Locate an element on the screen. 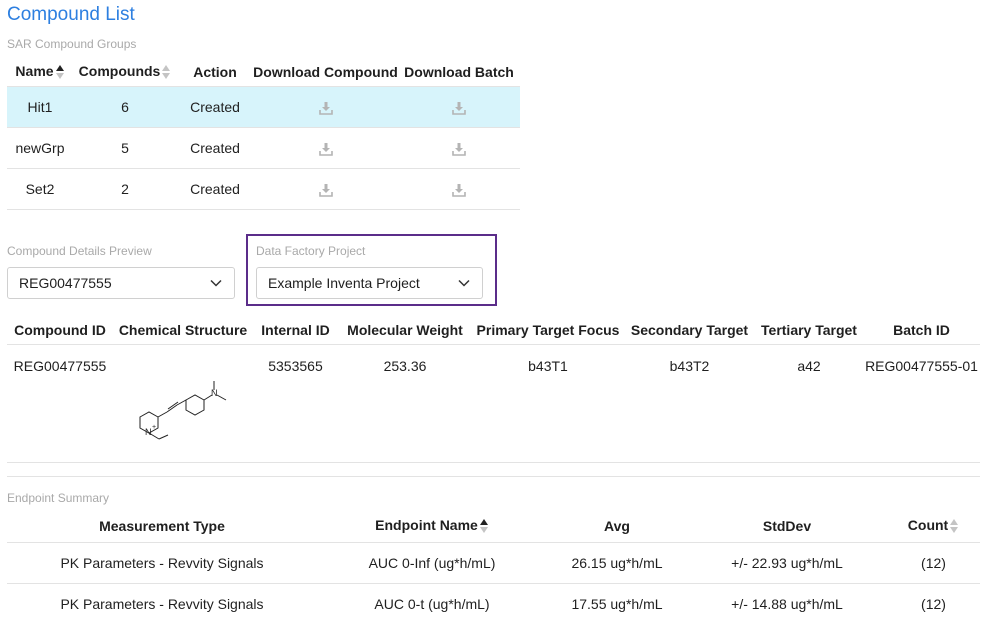  column-header-count: Count is located at coordinates (933, 526).